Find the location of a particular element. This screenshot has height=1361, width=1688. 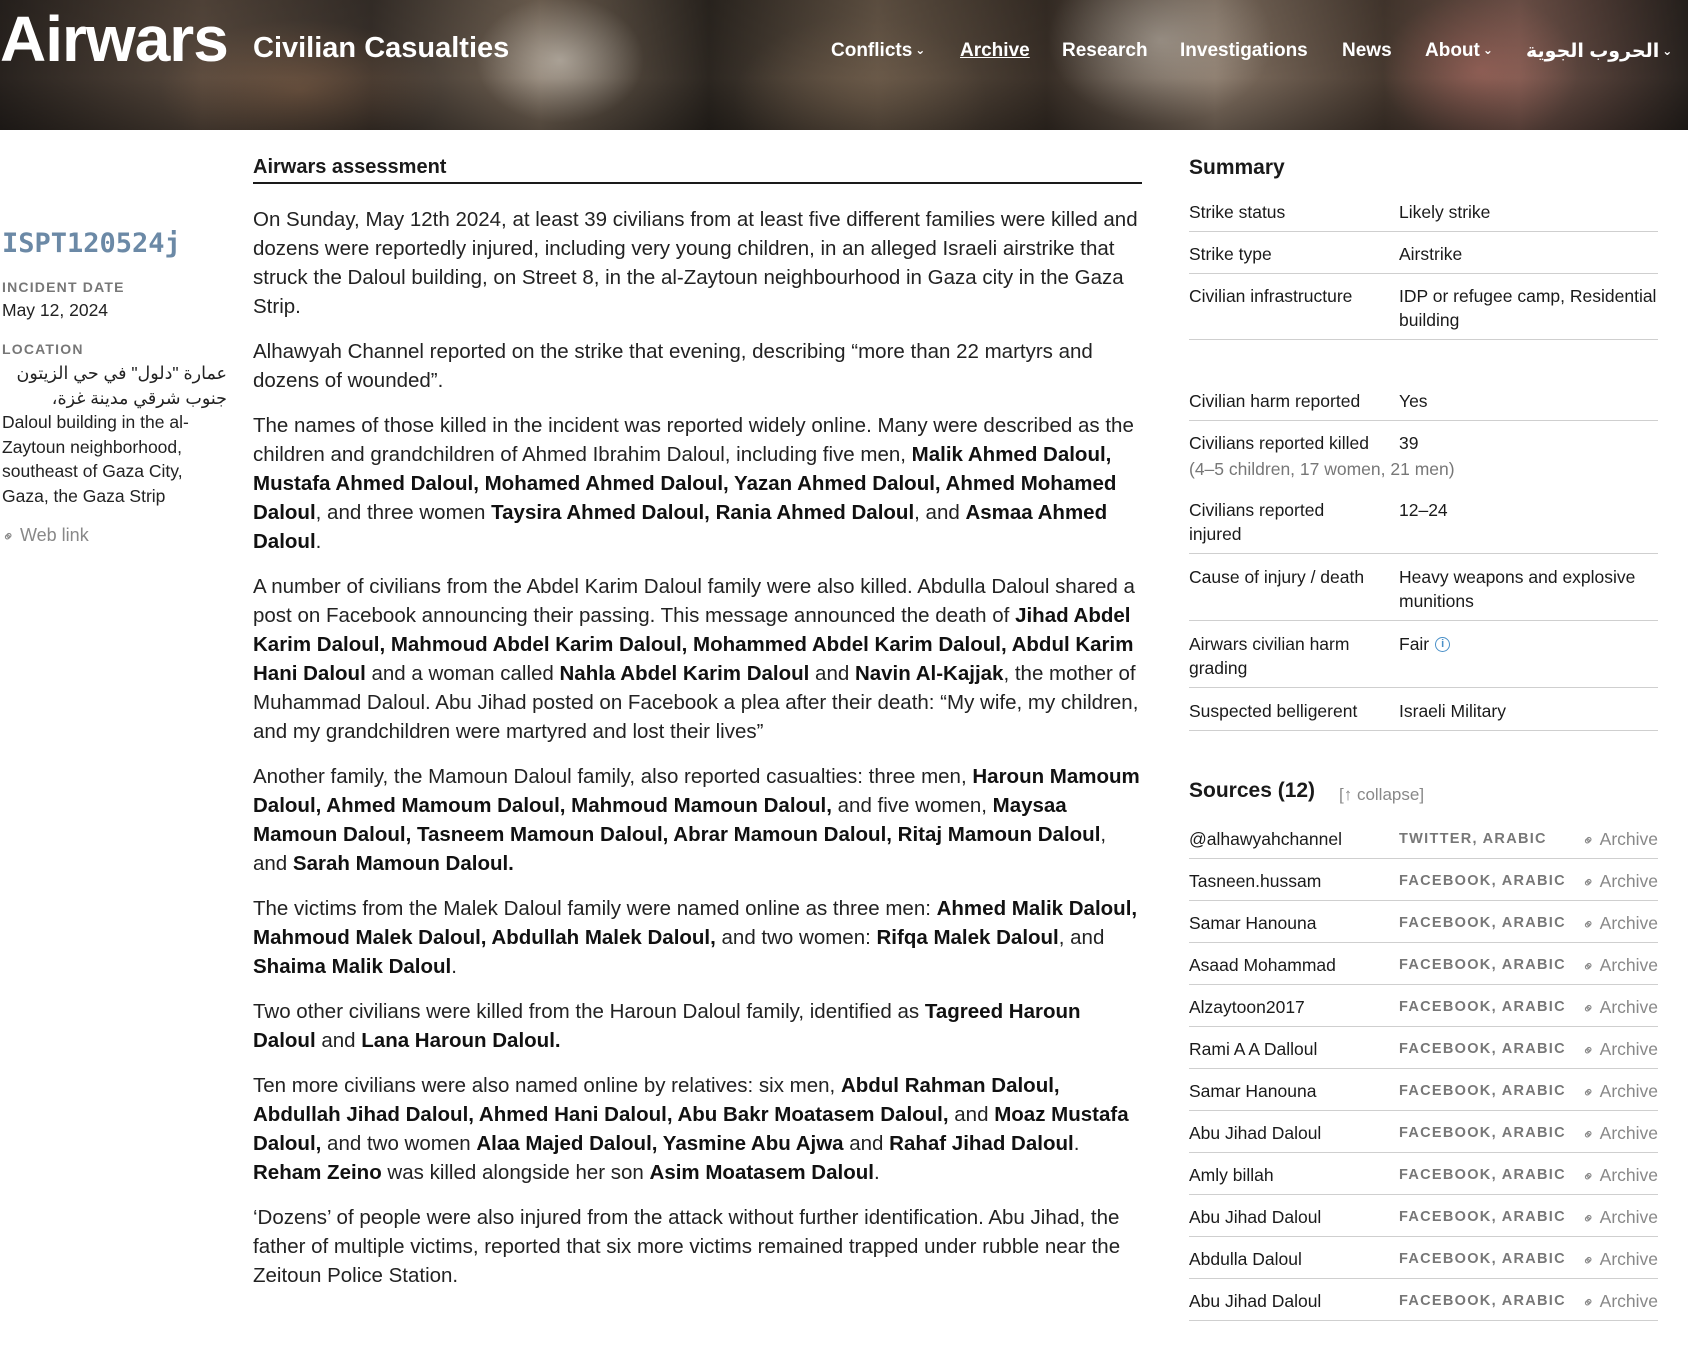

killed-breakdown: (4–5 children, 17 women, 21 men) is located at coordinates (1322, 469).